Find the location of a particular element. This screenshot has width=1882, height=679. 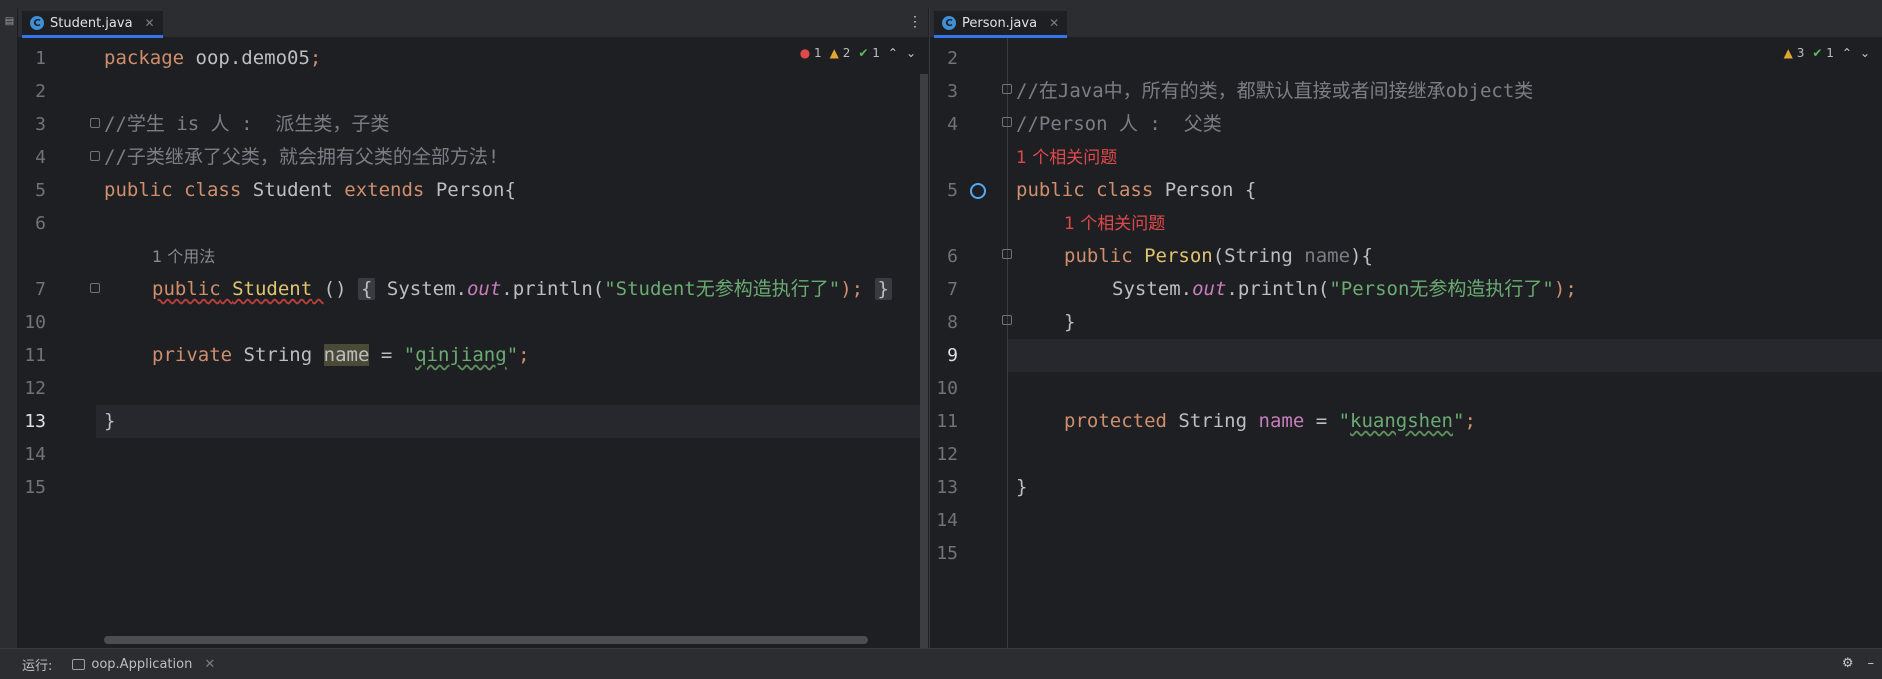

chevron-up-icon: ⌃ is located at coordinates (1847, 53).